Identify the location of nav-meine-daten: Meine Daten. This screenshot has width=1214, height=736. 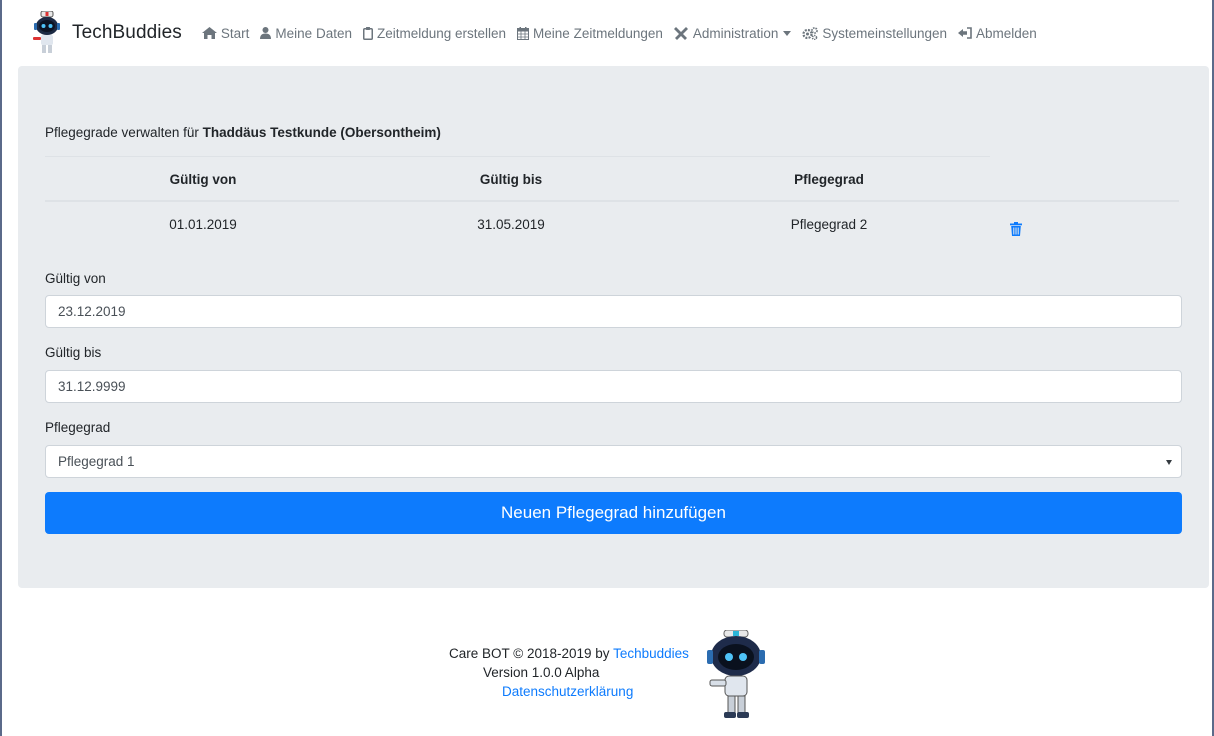
(306, 33).